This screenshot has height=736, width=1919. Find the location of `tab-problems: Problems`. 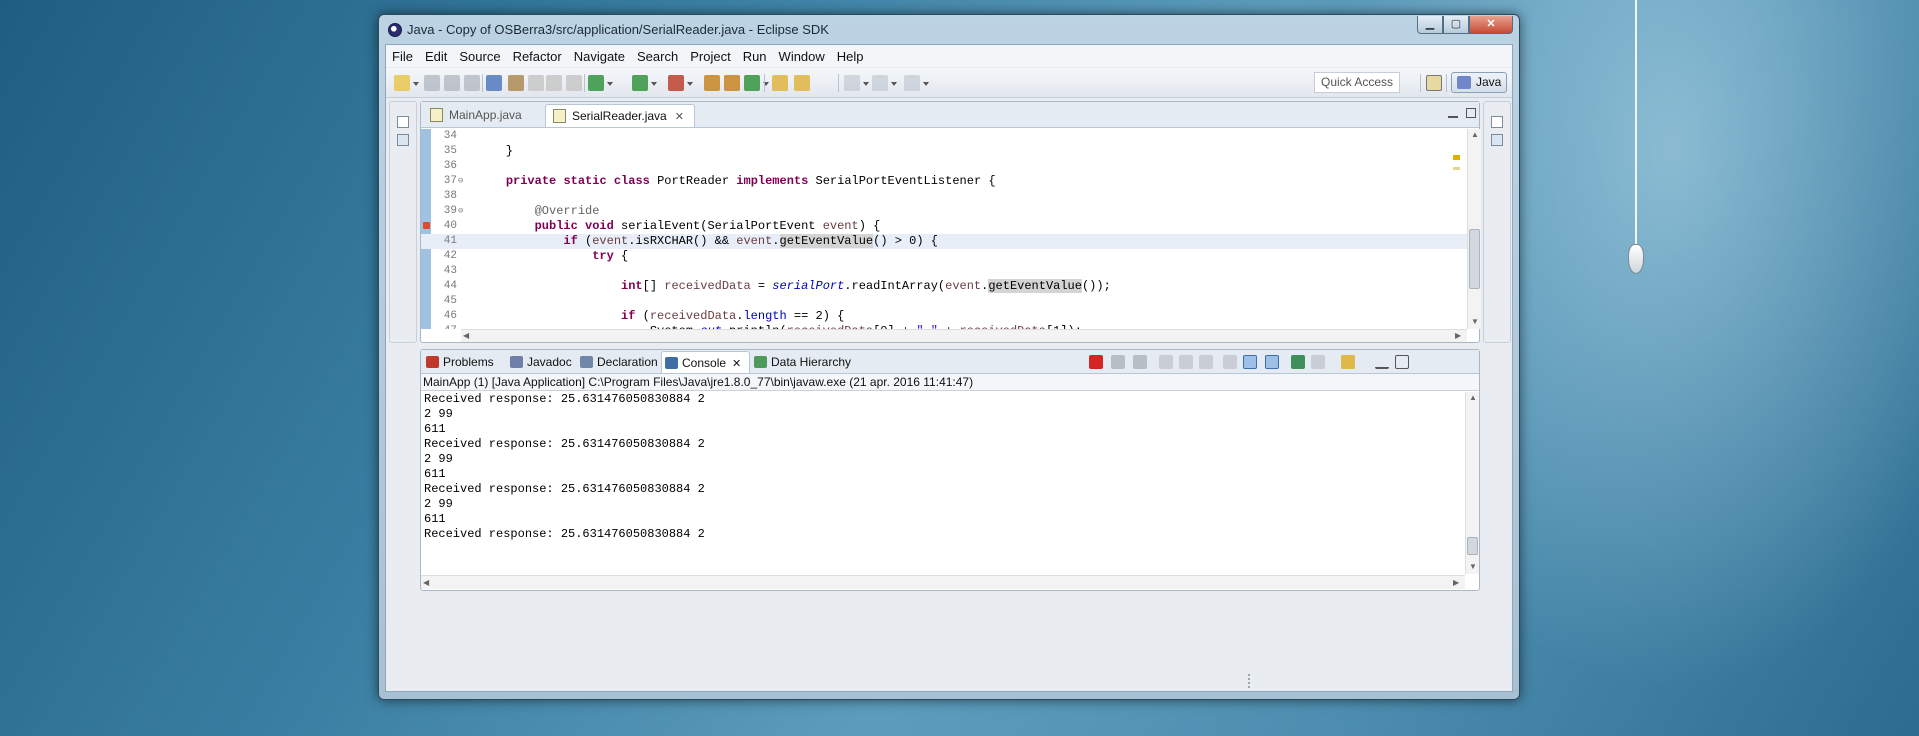

tab-problems: Problems is located at coordinates (458, 362).